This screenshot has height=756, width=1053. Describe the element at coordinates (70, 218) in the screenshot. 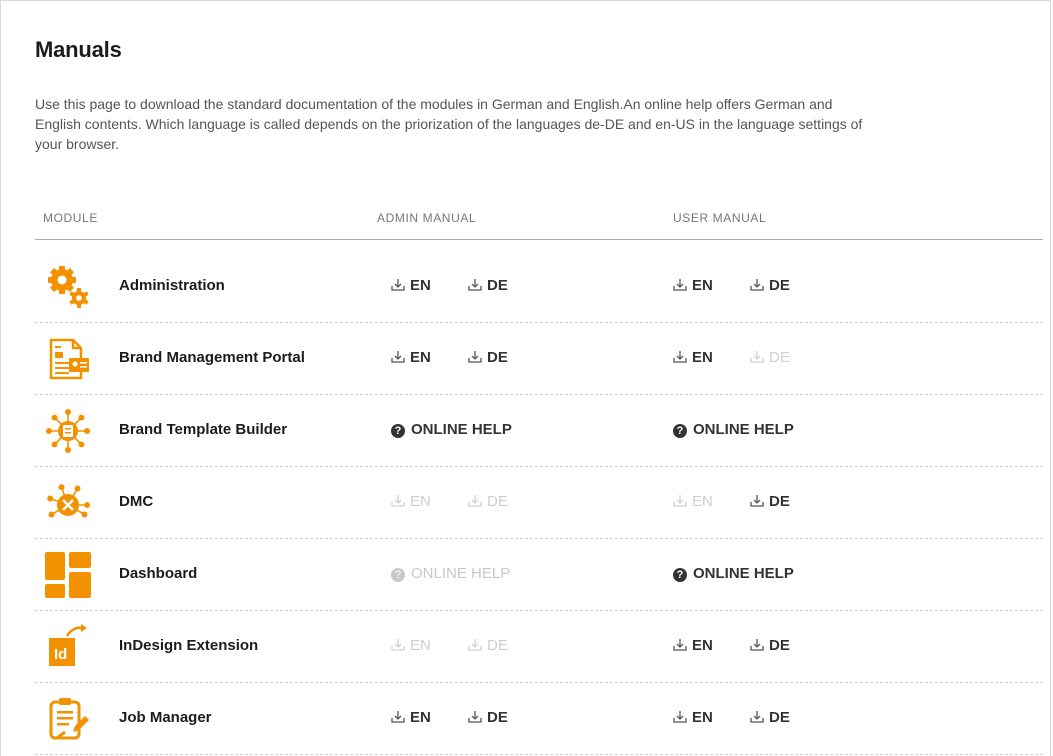

I see `header-module: MODULE` at that location.